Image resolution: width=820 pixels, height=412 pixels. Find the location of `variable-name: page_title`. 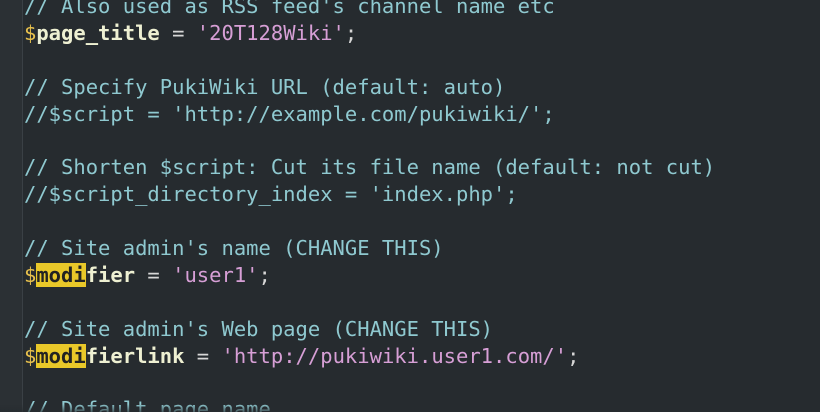

variable-name: page_title is located at coordinates (98, 32).